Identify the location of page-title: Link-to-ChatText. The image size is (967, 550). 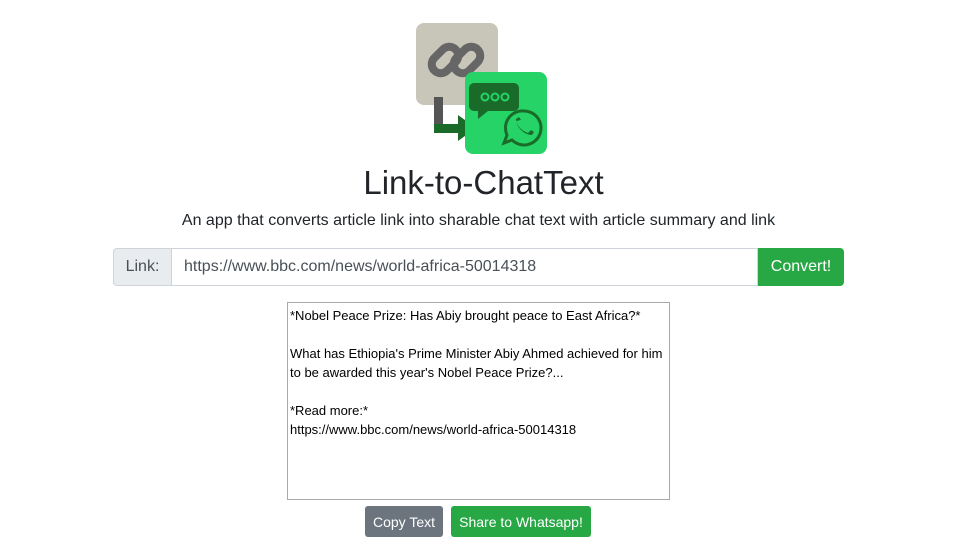
(483, 182).